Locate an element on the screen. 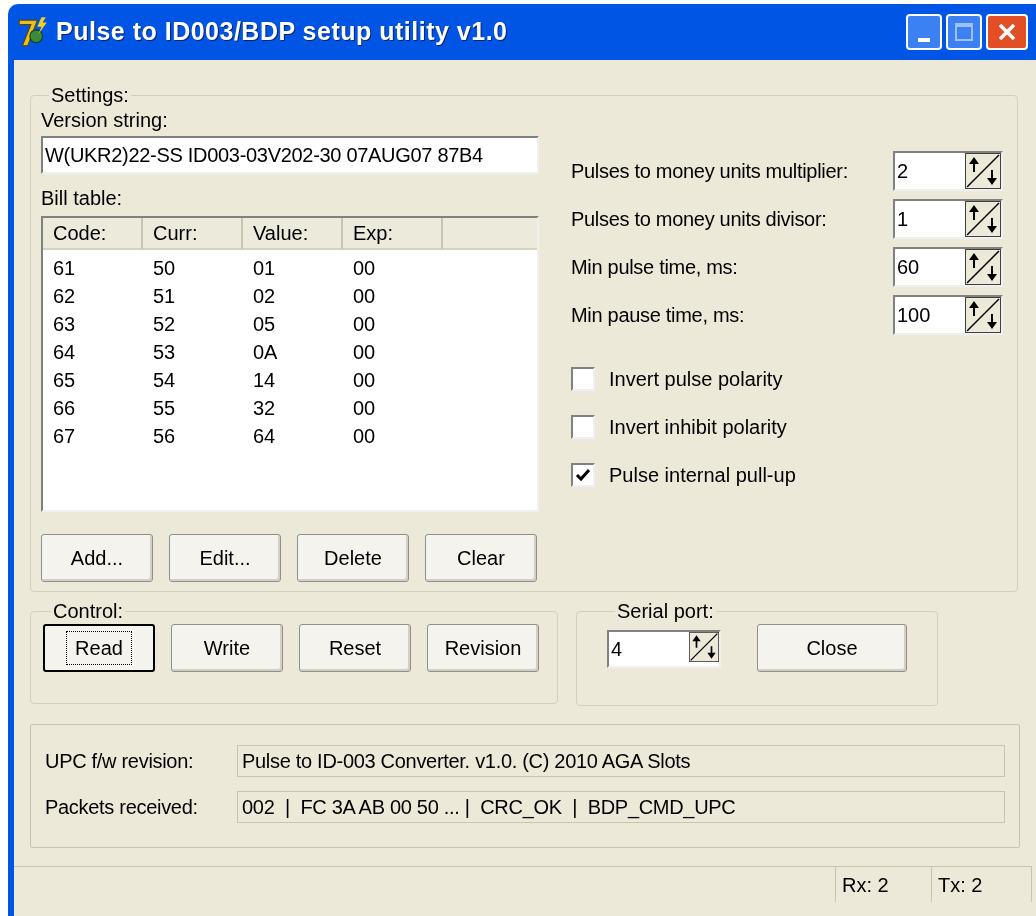 The image size is (1036, 916). version-field: W(UKR2)22-SS ID003-03V202-30 07AUG07 87B4 is located at coordinates (290, 155).